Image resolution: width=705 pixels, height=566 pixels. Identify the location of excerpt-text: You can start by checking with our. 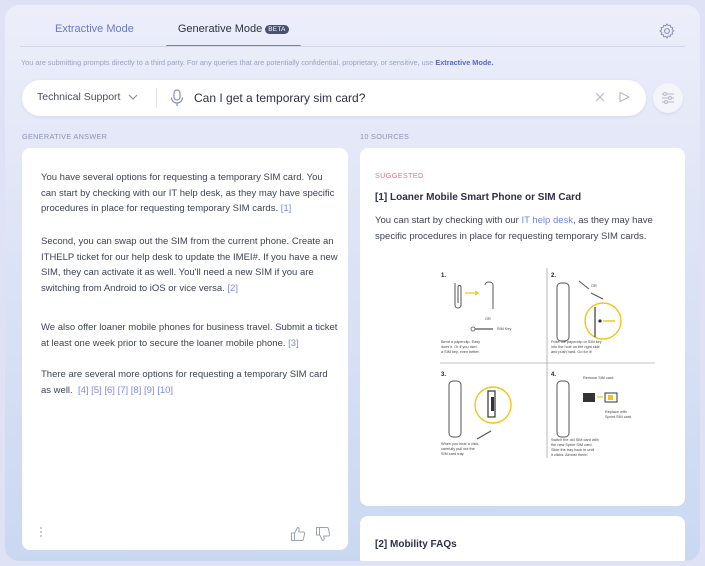
(448, 220).